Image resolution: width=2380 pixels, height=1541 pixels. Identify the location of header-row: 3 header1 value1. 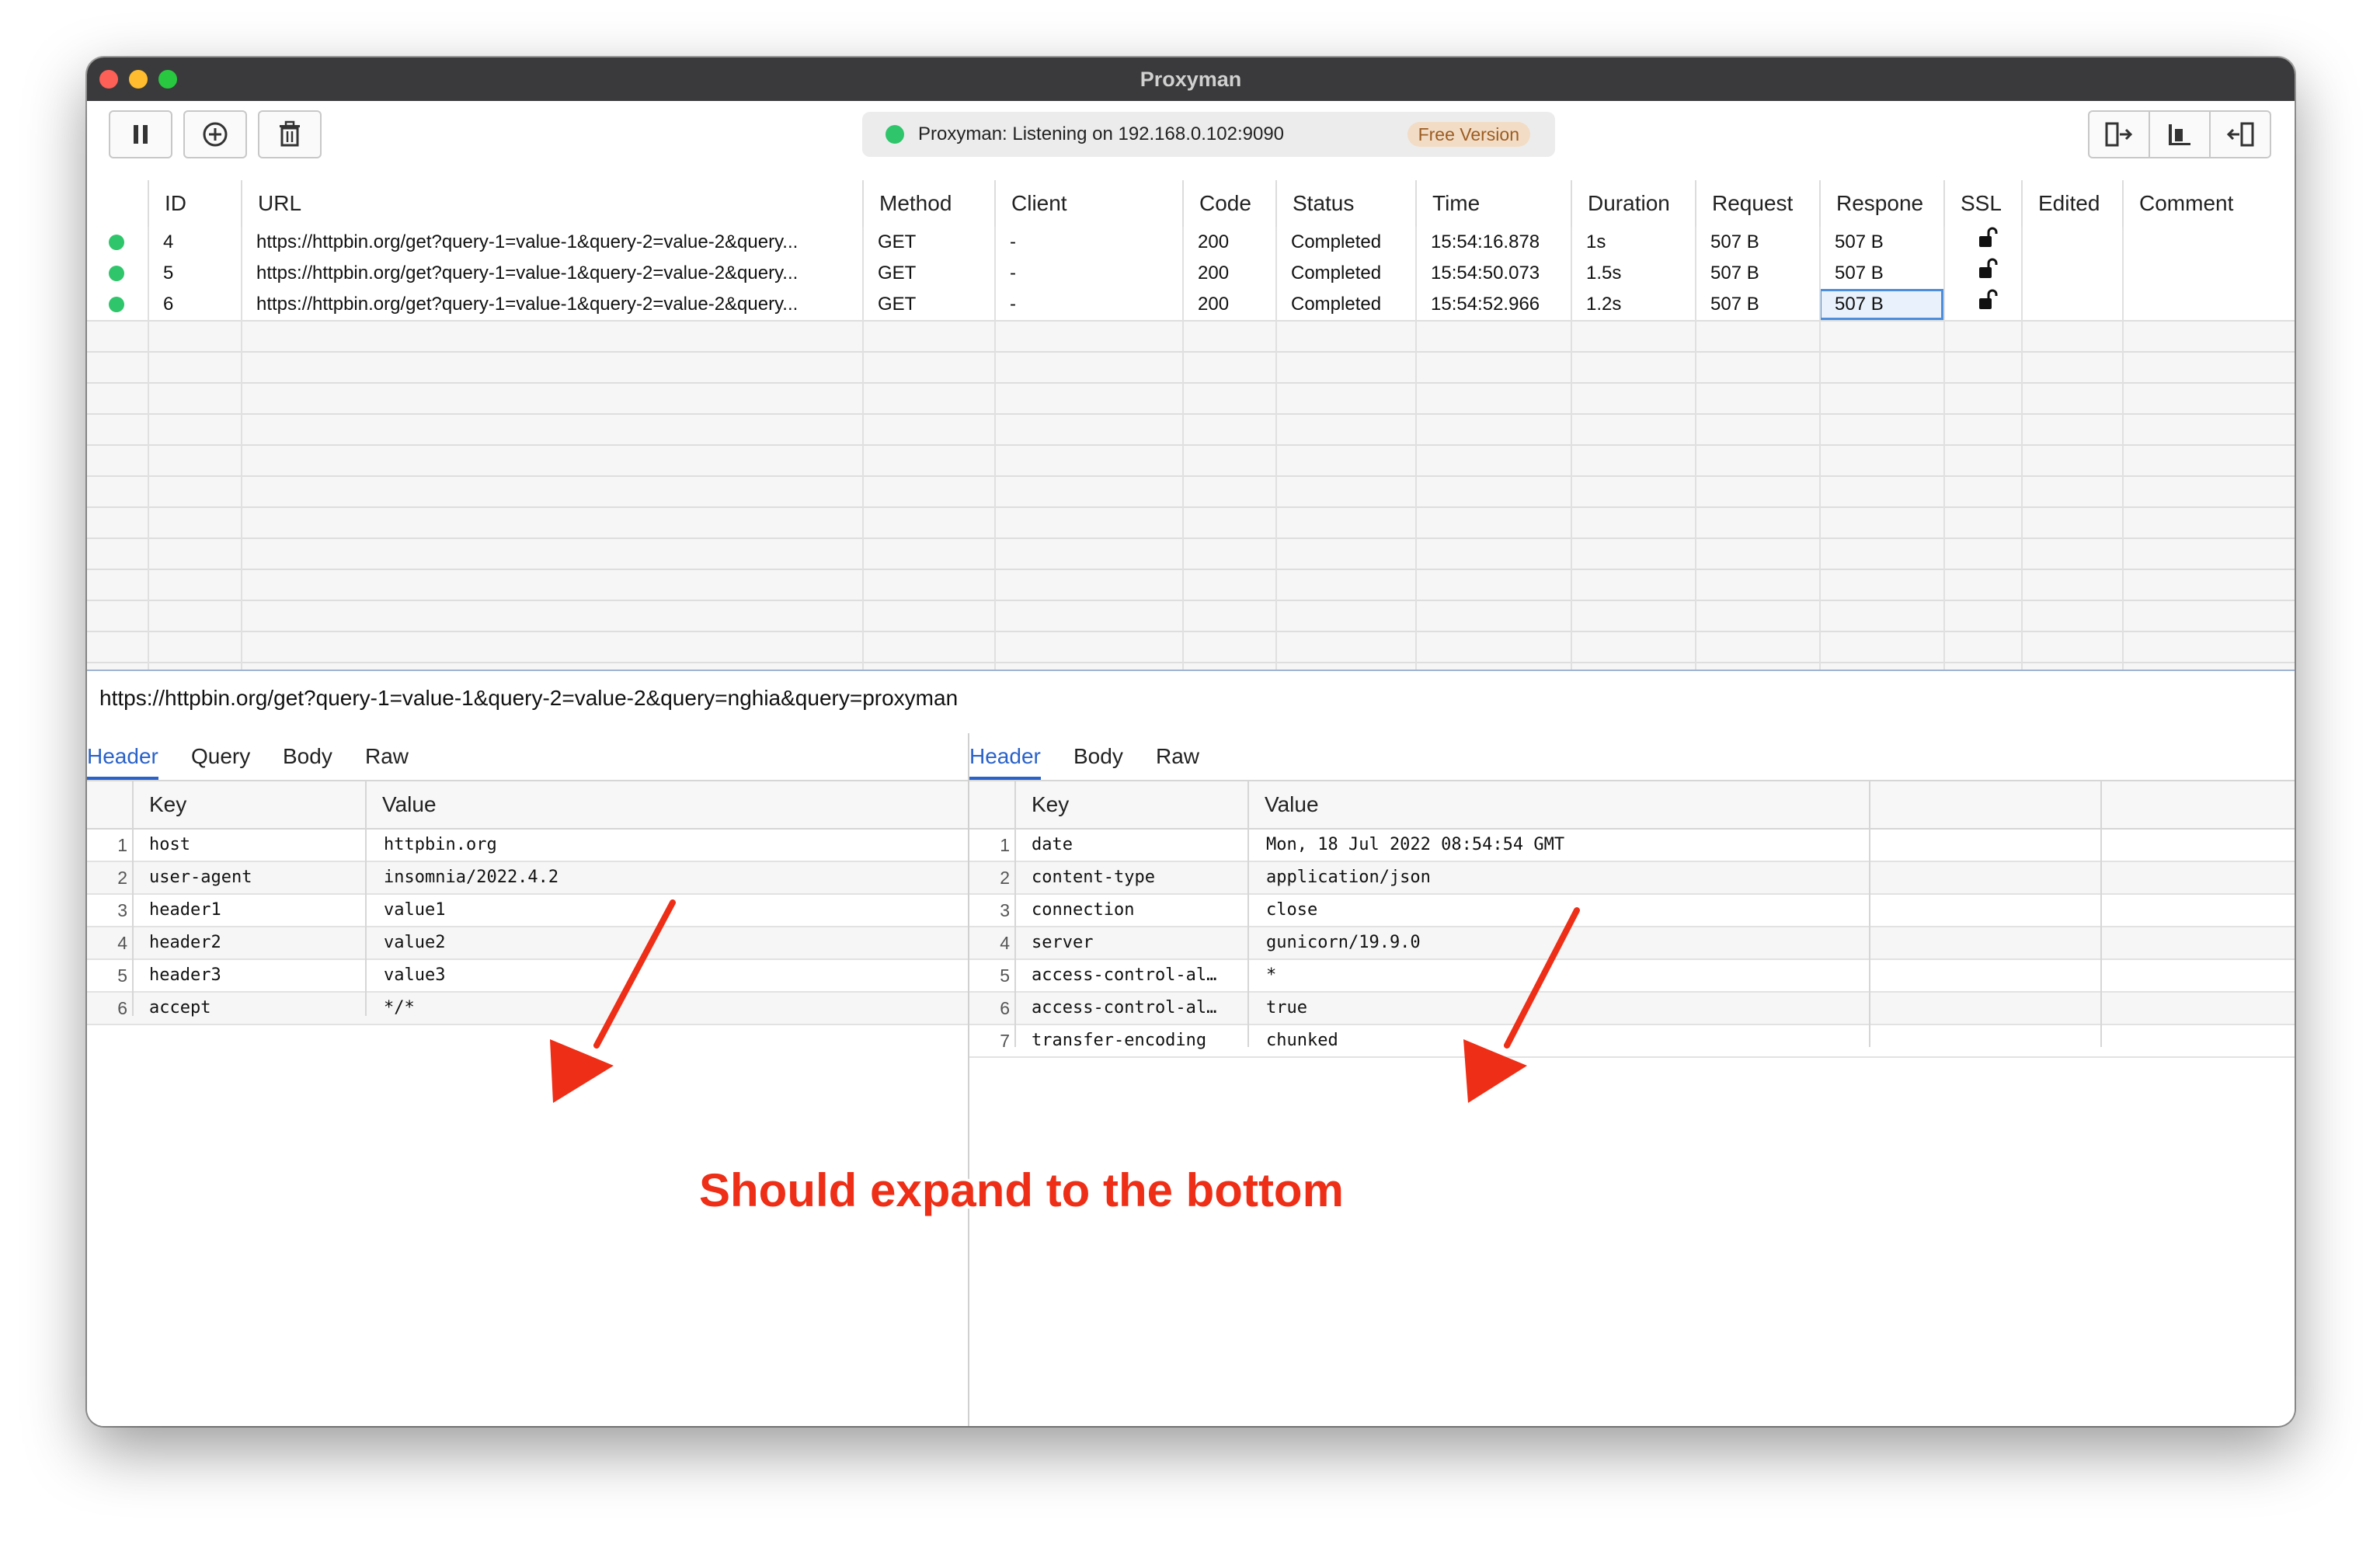
(528, 911).